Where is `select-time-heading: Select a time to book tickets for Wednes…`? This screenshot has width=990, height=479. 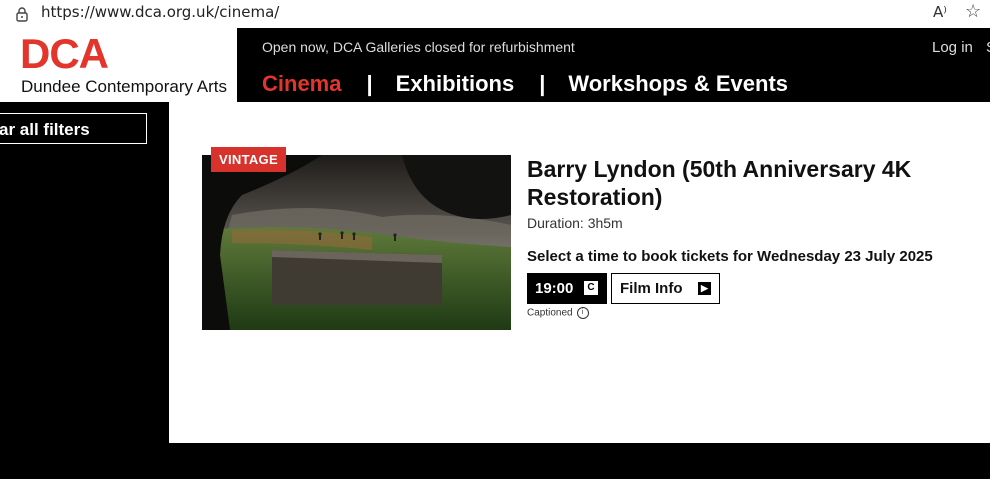 select-time-heading: Select a time to book tickets for Wednes… is located at coordinates (730, 256).